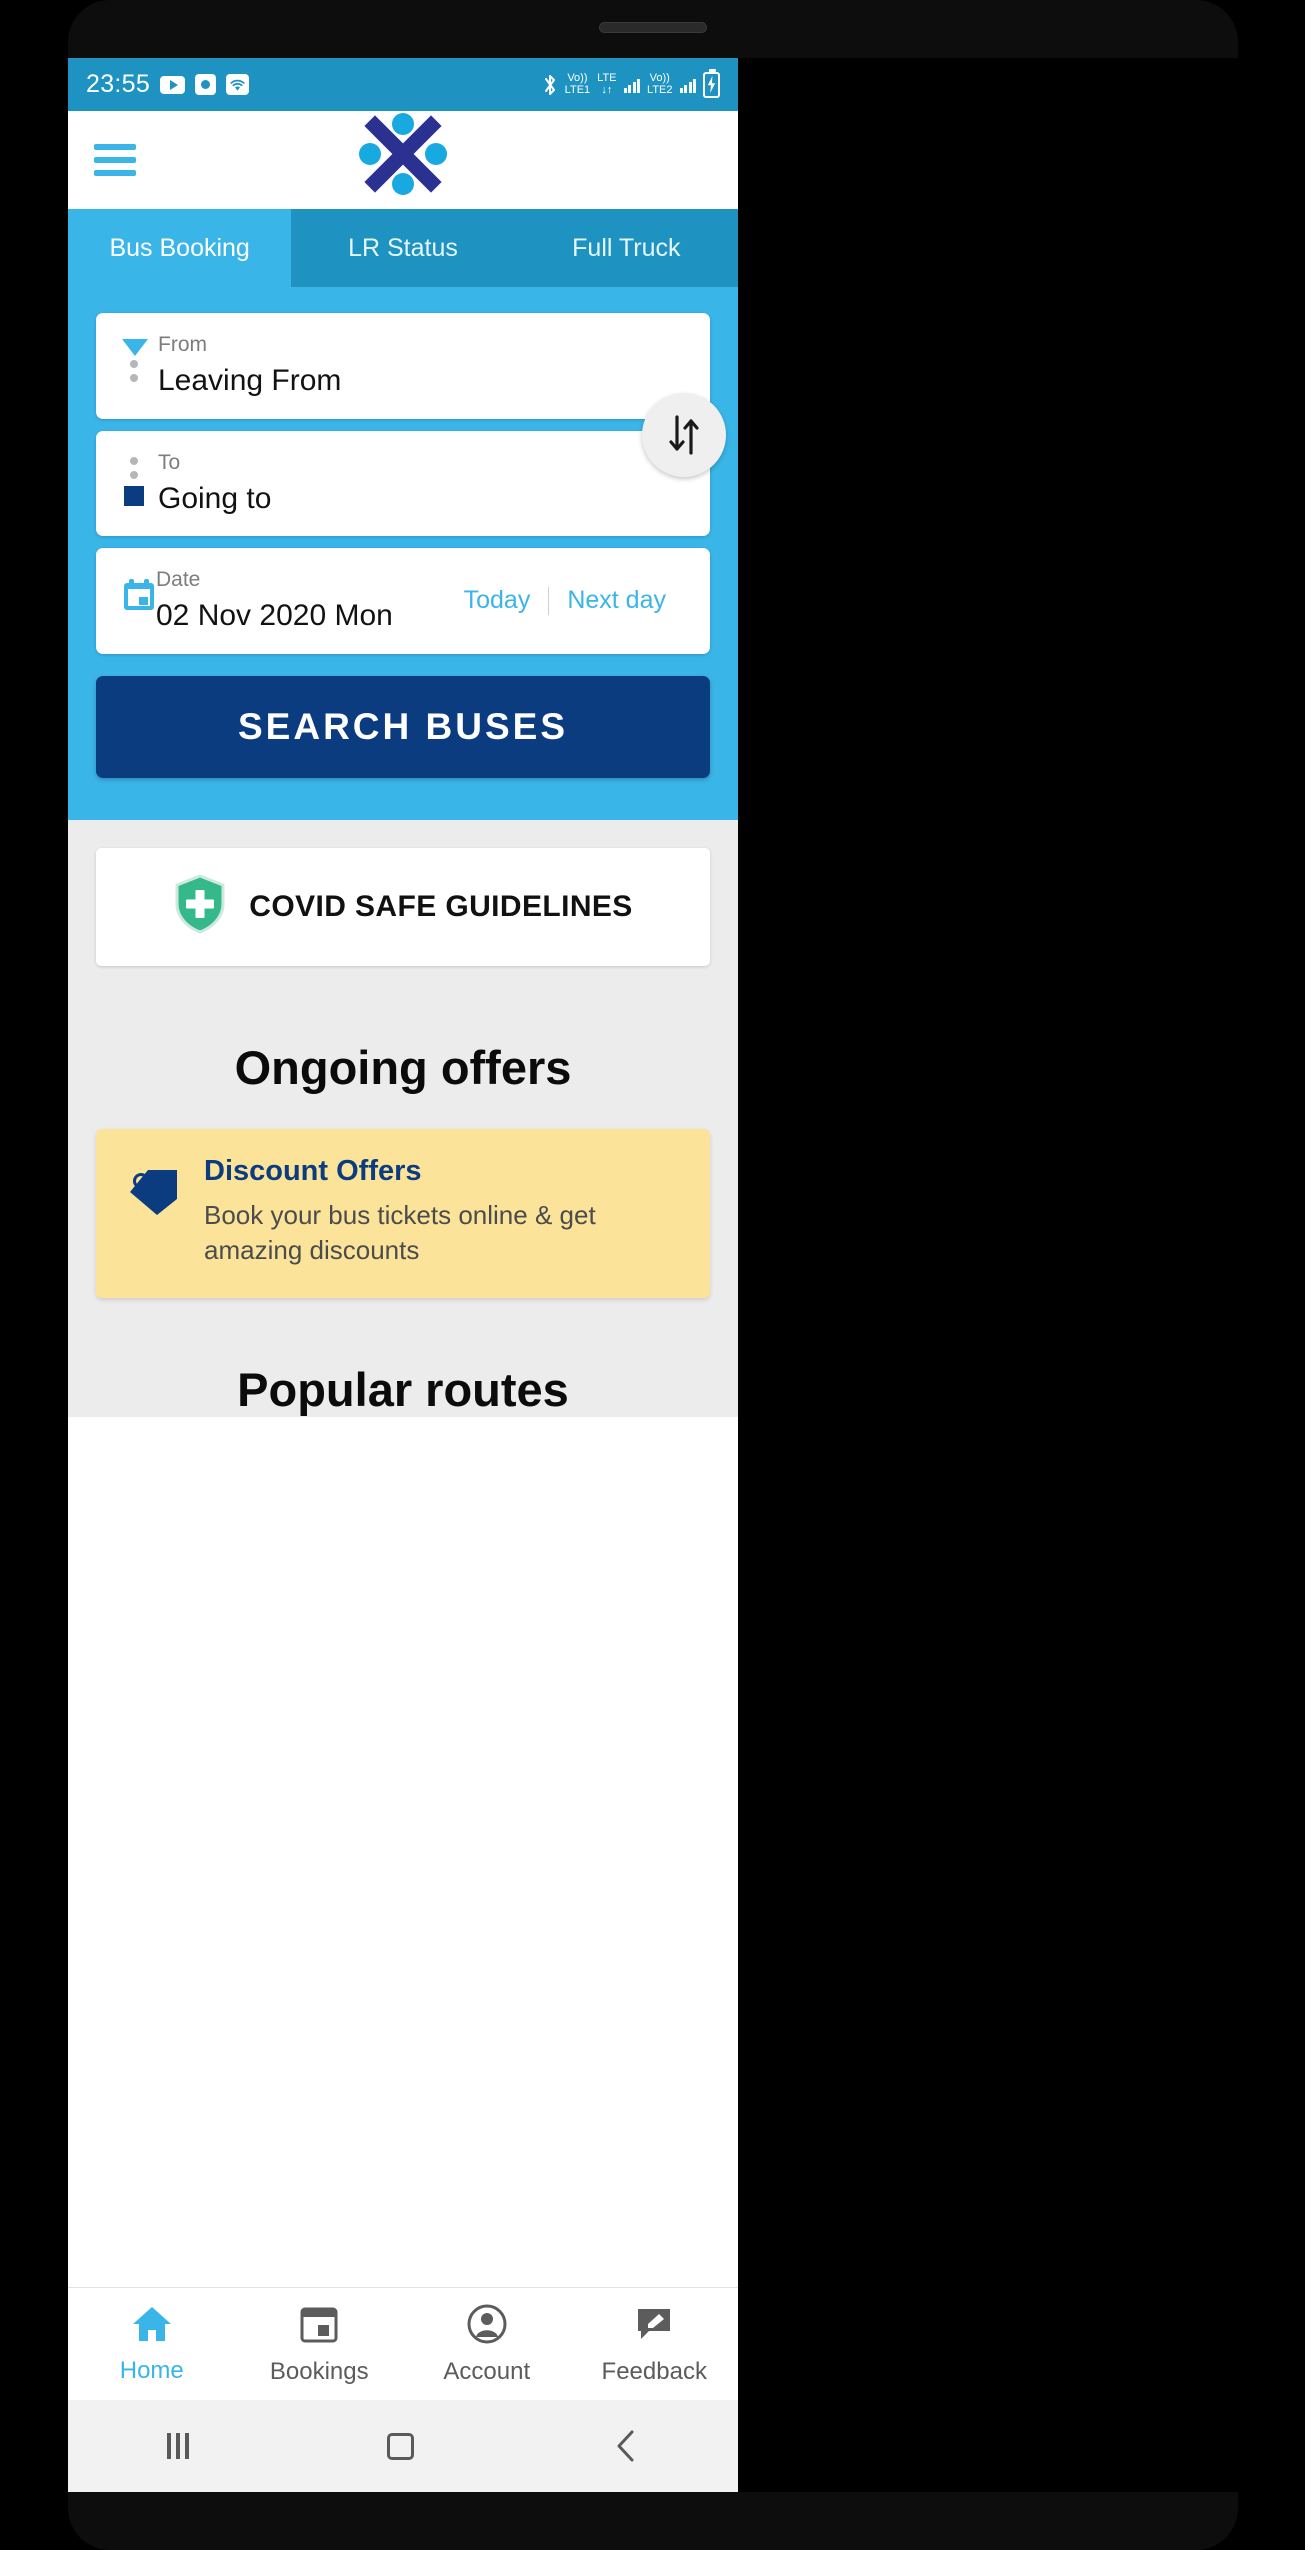 This screenshot has width=1305, height=2550. I want to click on offer-title: Discount Offers, so click(313, 1170).